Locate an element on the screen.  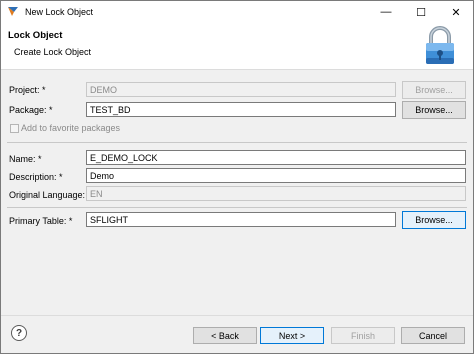
name-label: Name: * is located at coordinates (25, 159).